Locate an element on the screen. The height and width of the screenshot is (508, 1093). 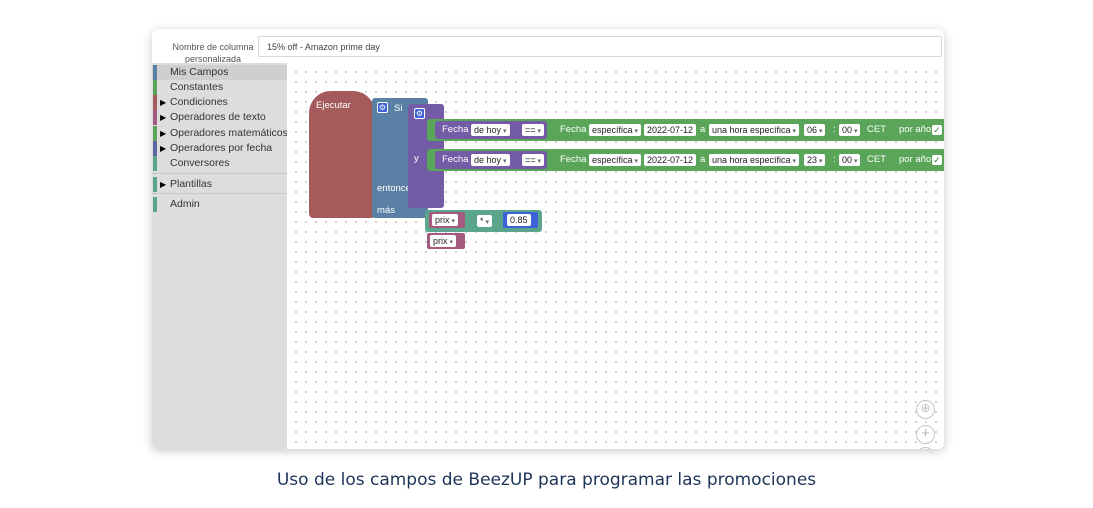
number-block: 0.85 is located at coordinates (520, 220).